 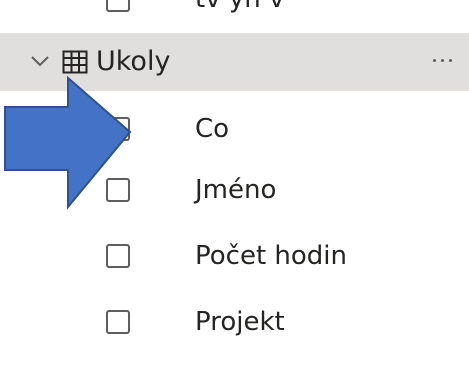 What do you see at coordinates (133, 61) in the screenshot?
I see `table-name: Ukoly` at bounding box center [133, 61].